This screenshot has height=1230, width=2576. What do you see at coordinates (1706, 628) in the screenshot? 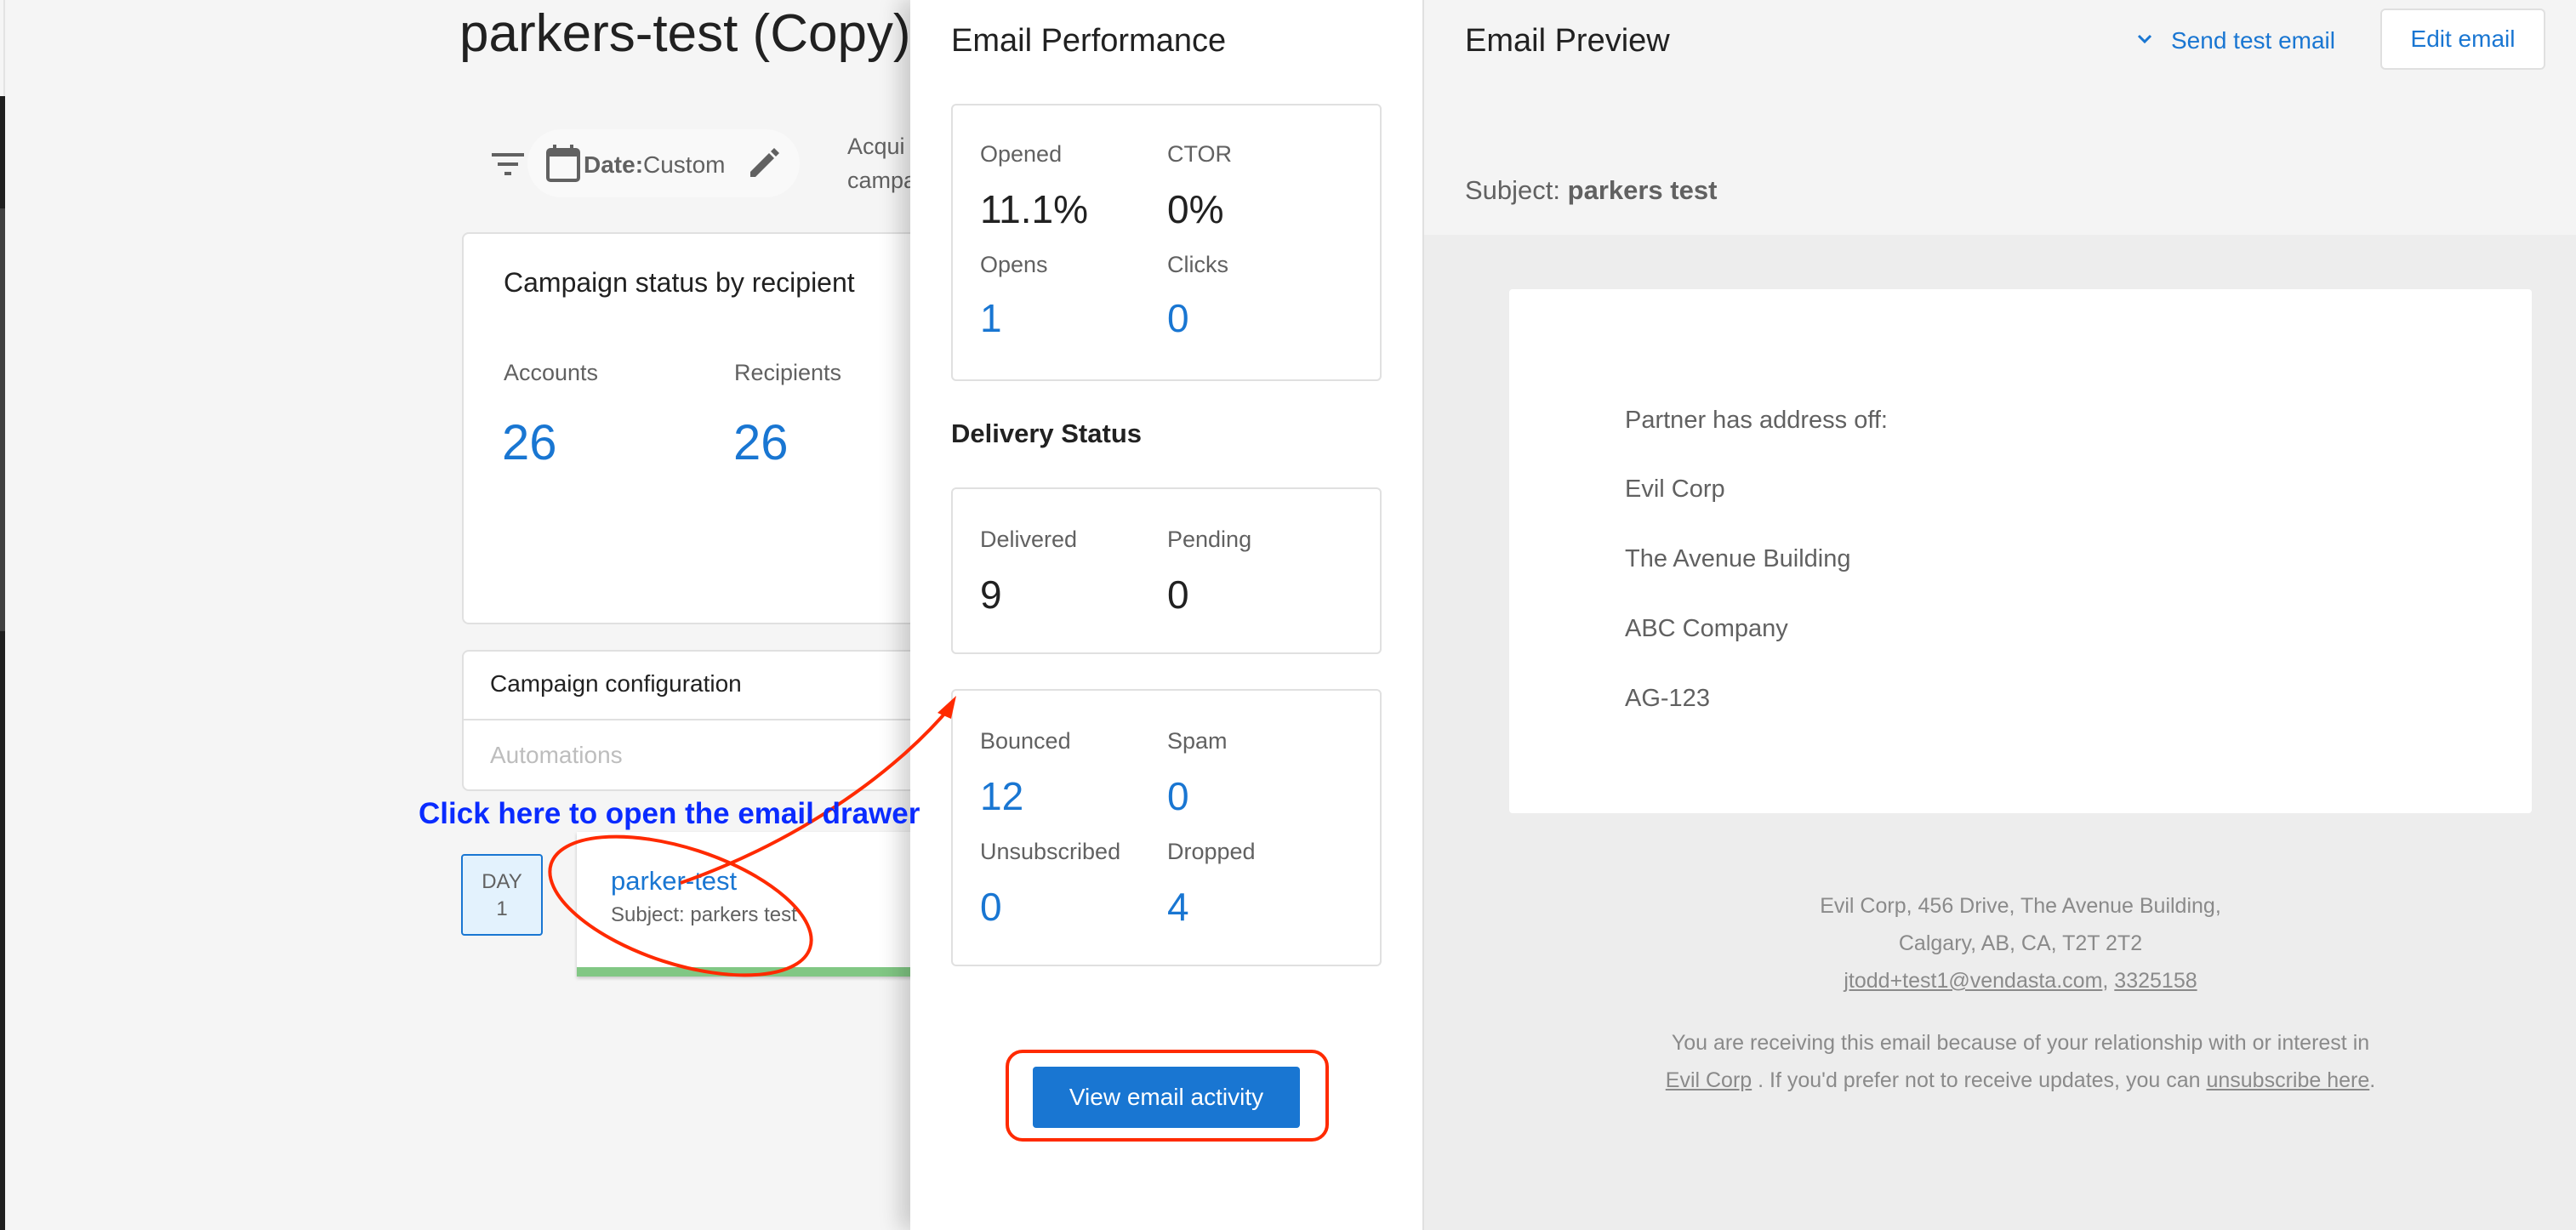
I see `email-body-line: ABC Company` at bounding box center [1706, 628].